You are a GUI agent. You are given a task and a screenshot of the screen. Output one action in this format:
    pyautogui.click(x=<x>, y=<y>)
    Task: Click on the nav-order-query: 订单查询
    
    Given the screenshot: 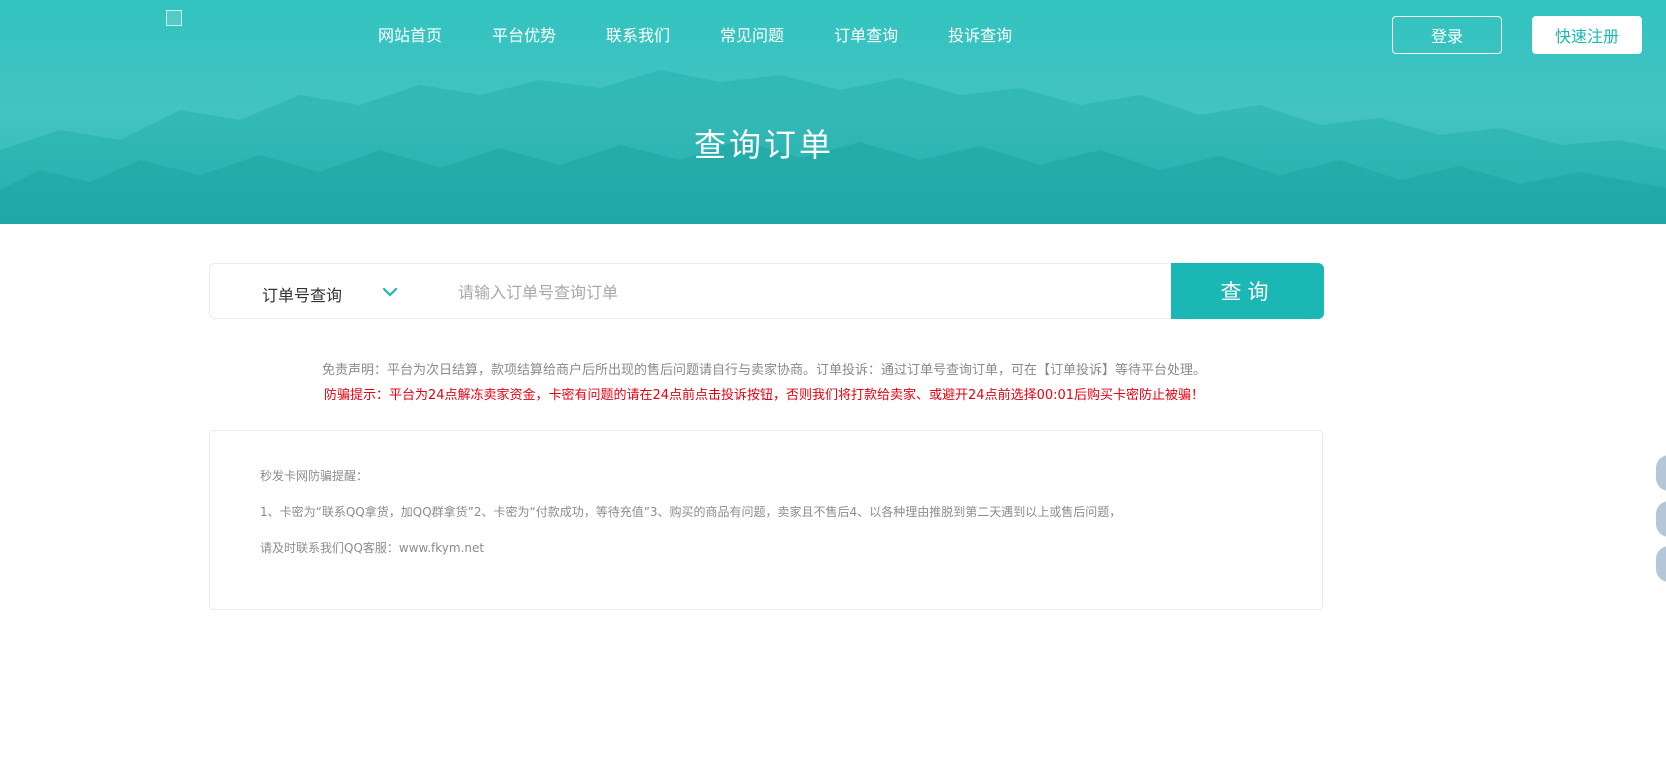 What is the action you would take?
    pyautogui.click(x=866, y=34)
    